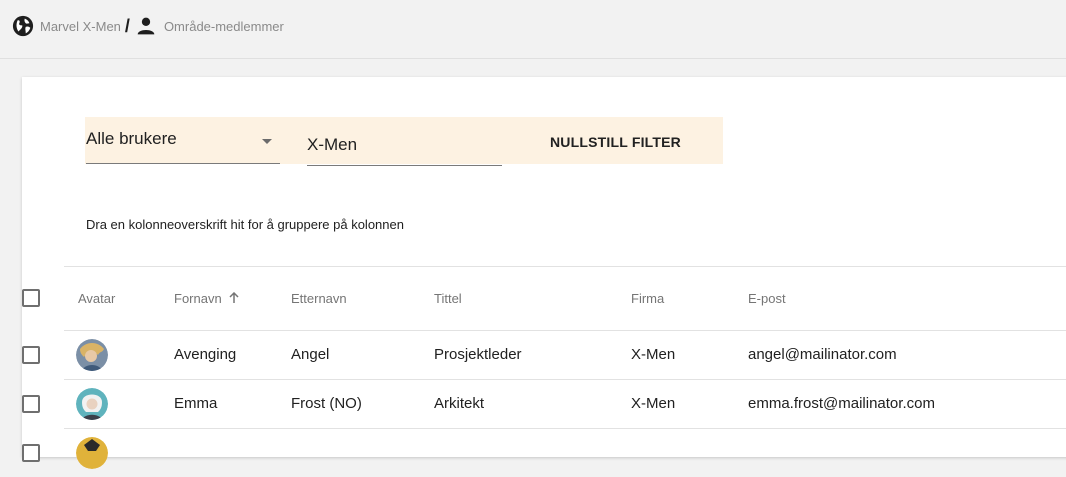 The image size is (1066, 477). Describe the element at coordinates (459, 403) in the screenshot. I see `title-cell: Arkitekt` at that location.